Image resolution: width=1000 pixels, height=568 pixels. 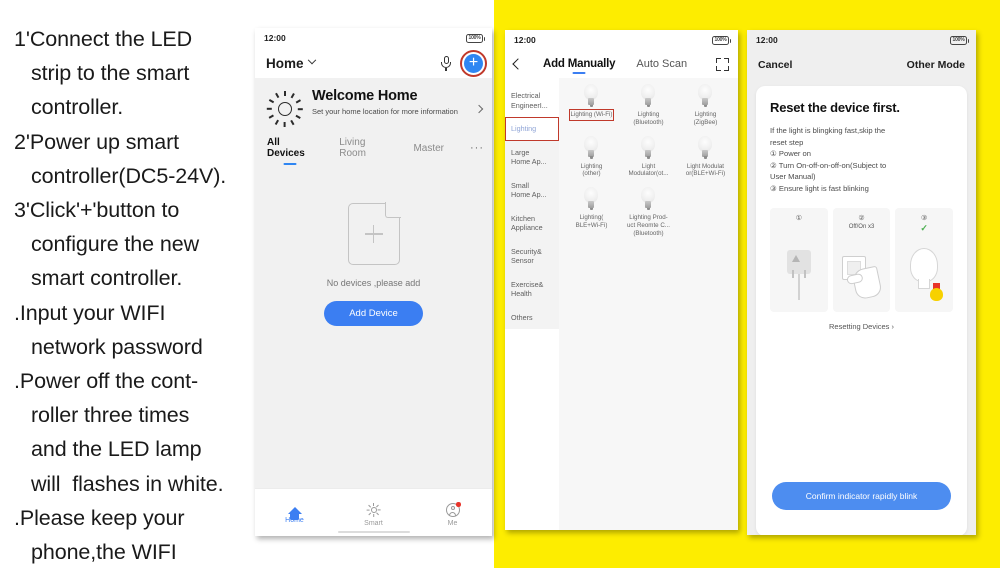 What do you see at coordinates (117, 346) in the screenshot?
I see `instruction-line: network password` at bounding box center [117, 346].